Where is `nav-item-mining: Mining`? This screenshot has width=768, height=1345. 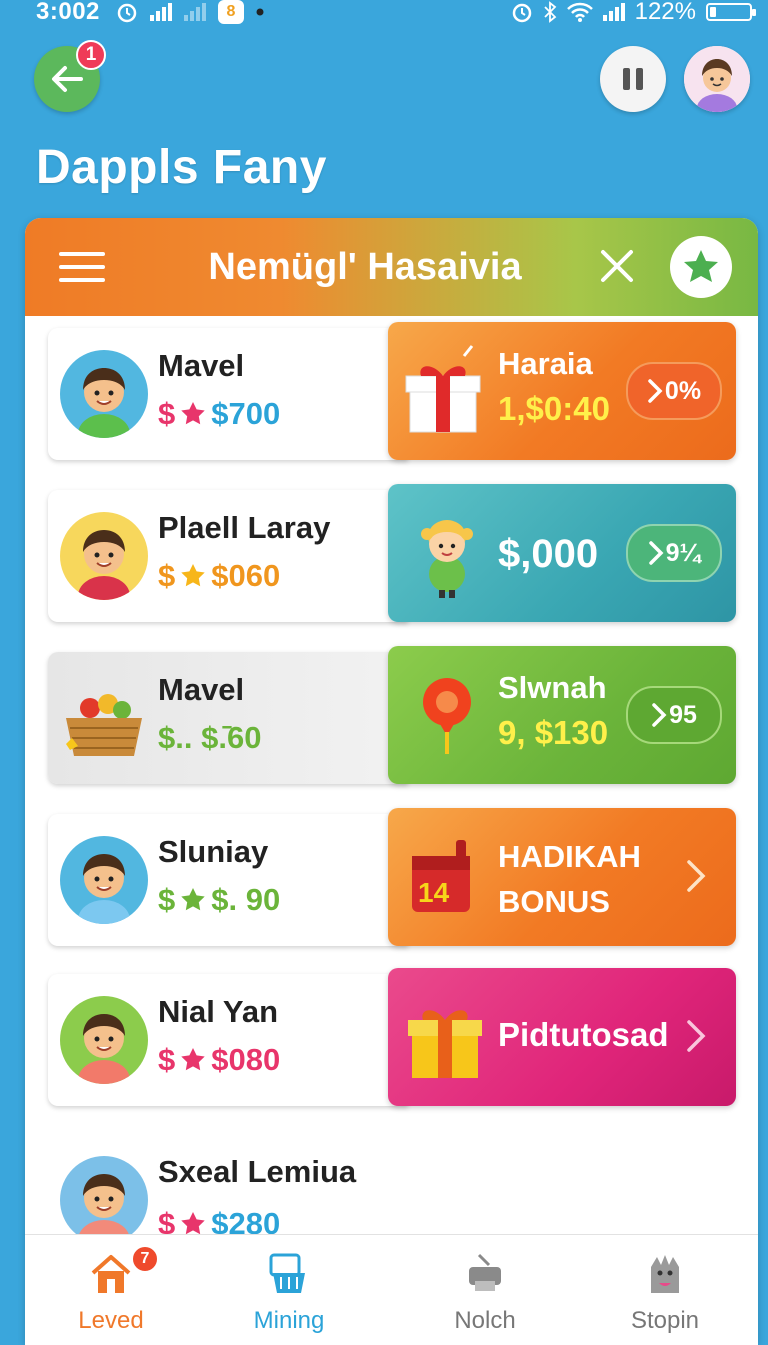
nav-item-mining: Mining is located at coordinates (289, 1293).